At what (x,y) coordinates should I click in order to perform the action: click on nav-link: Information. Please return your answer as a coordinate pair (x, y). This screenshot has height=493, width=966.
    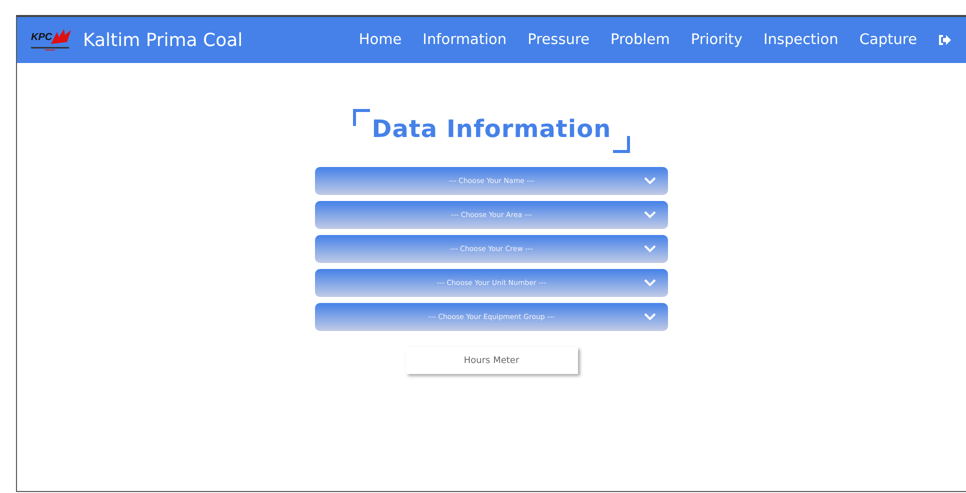
    Looking at the image, I should click on (464, 40).